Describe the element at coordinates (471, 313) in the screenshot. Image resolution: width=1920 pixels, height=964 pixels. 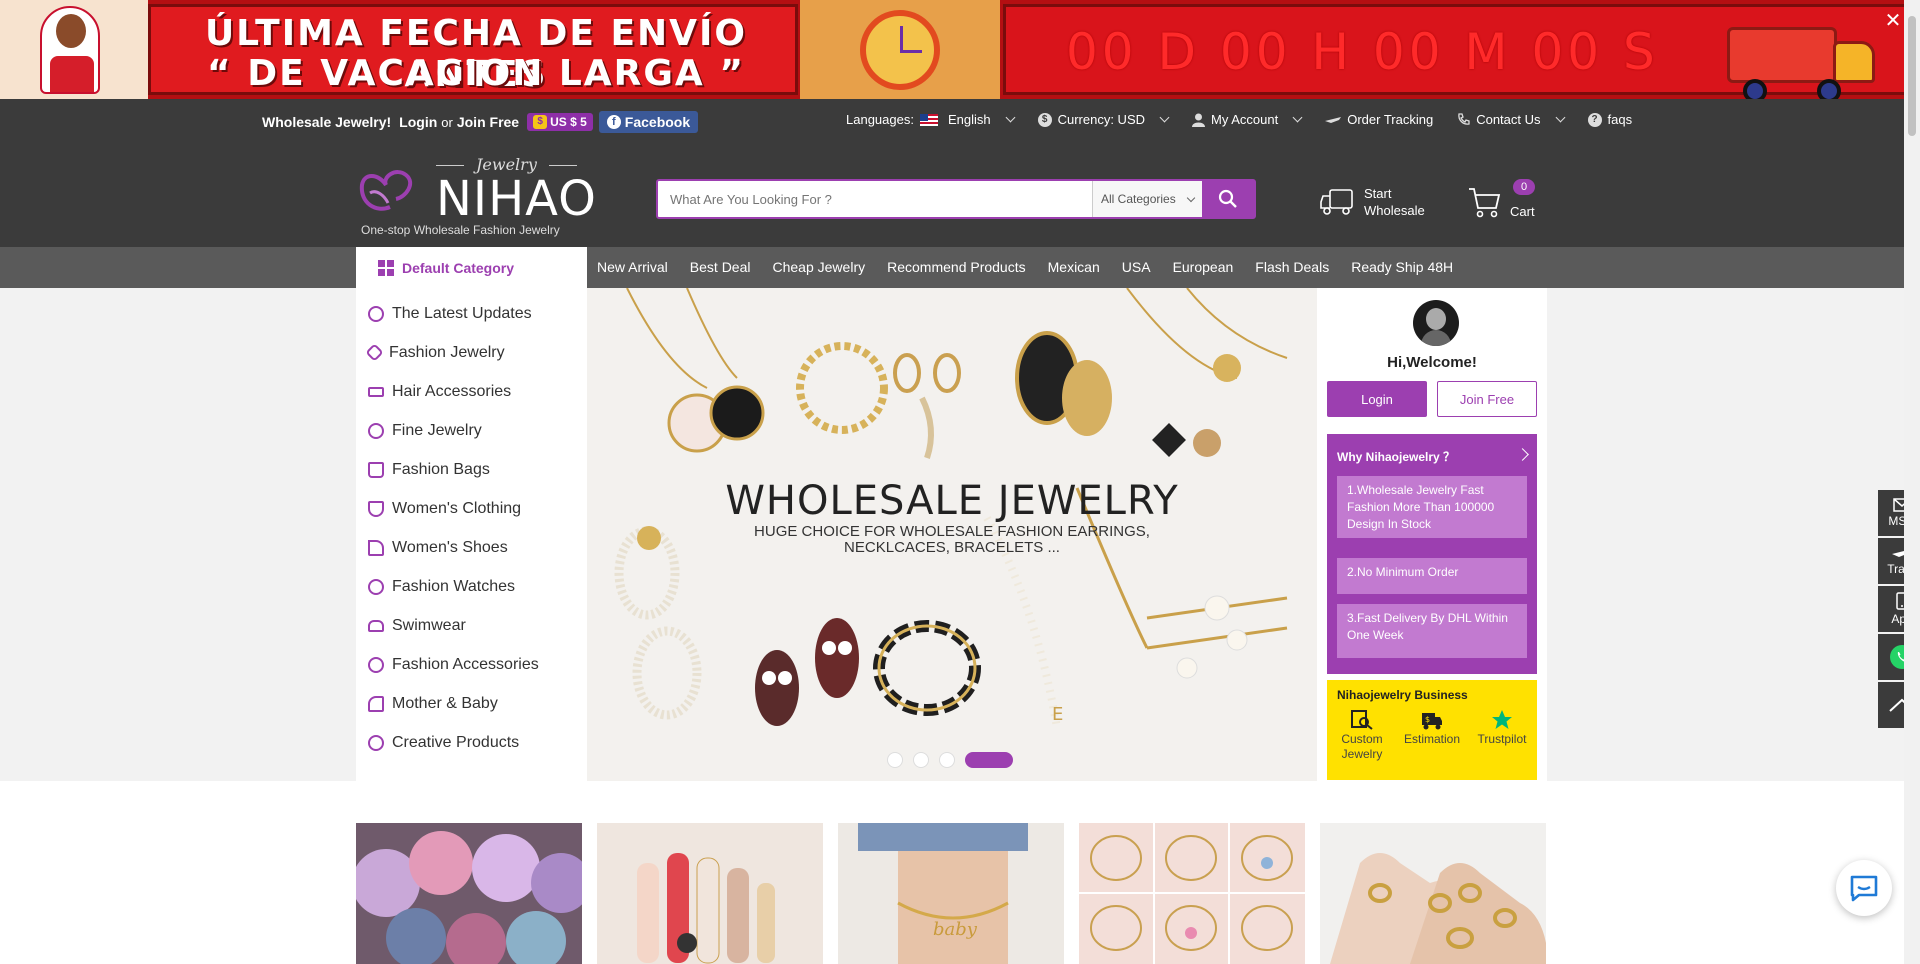
I see `category-latest-updates: The Latest Updates` at that location.